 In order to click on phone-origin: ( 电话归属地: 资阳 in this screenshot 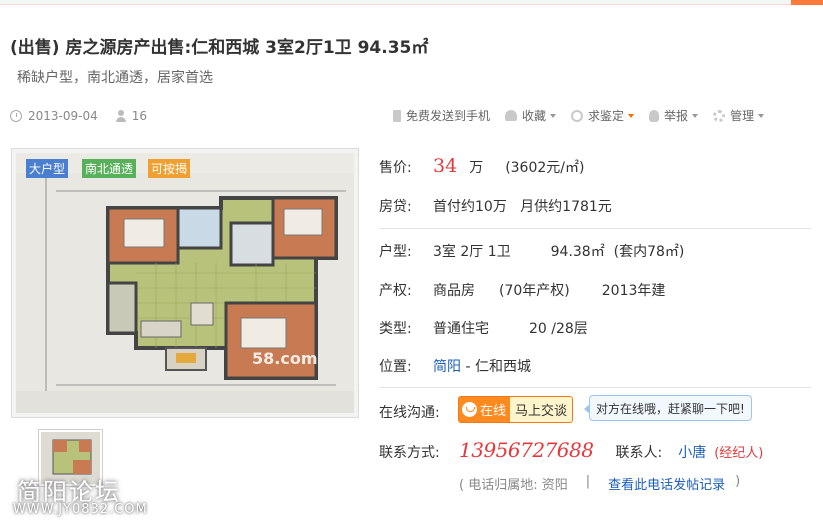, I will do `click(513, 485)`.